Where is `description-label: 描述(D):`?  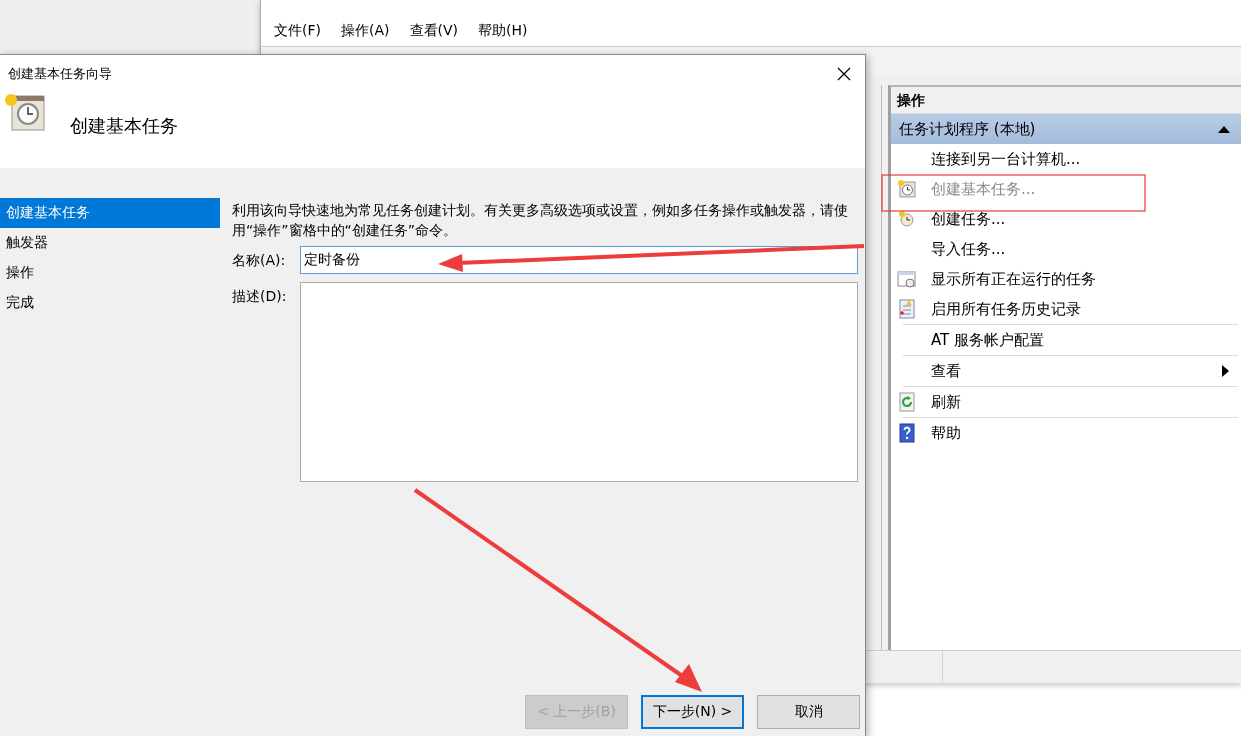 description-label: 描述(D): is located at coordinates (260, 296).